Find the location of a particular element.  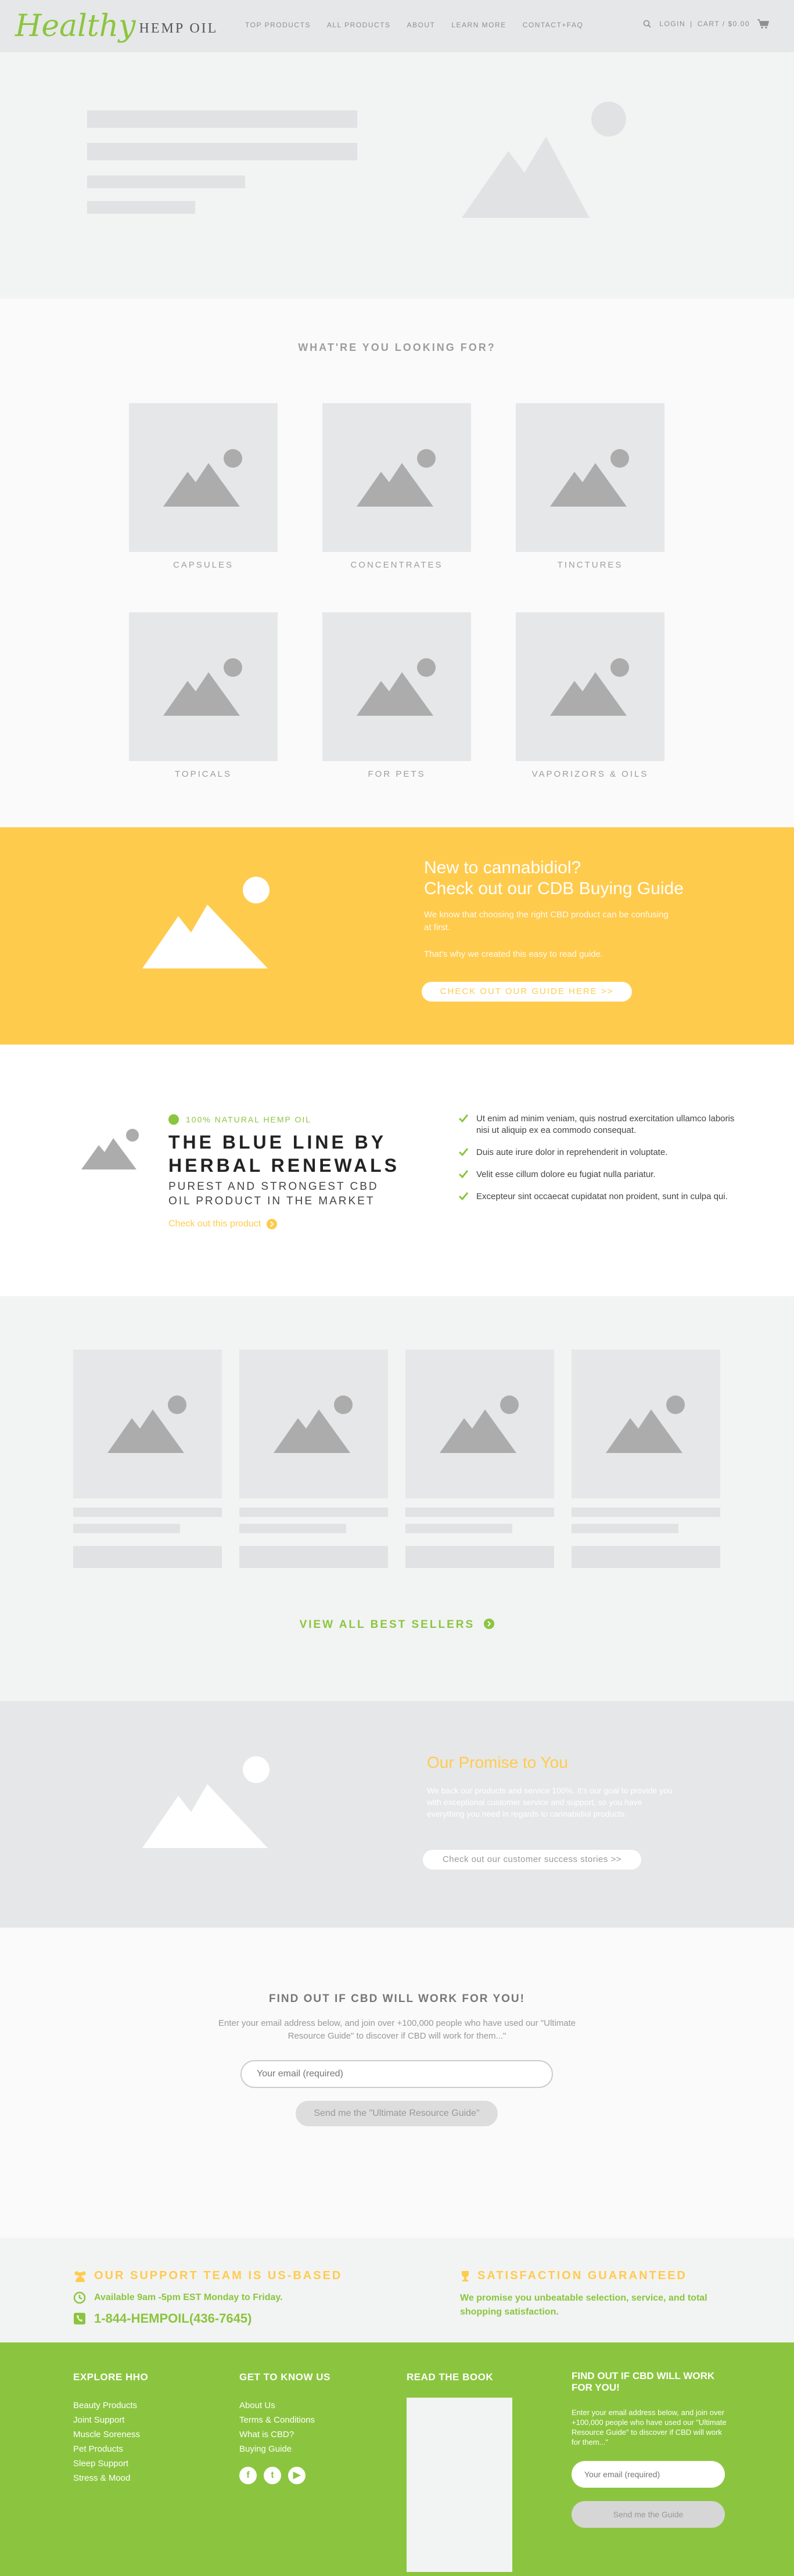

nav-top-products: TOP PRODUCTS is located at coordinates (278, 25).